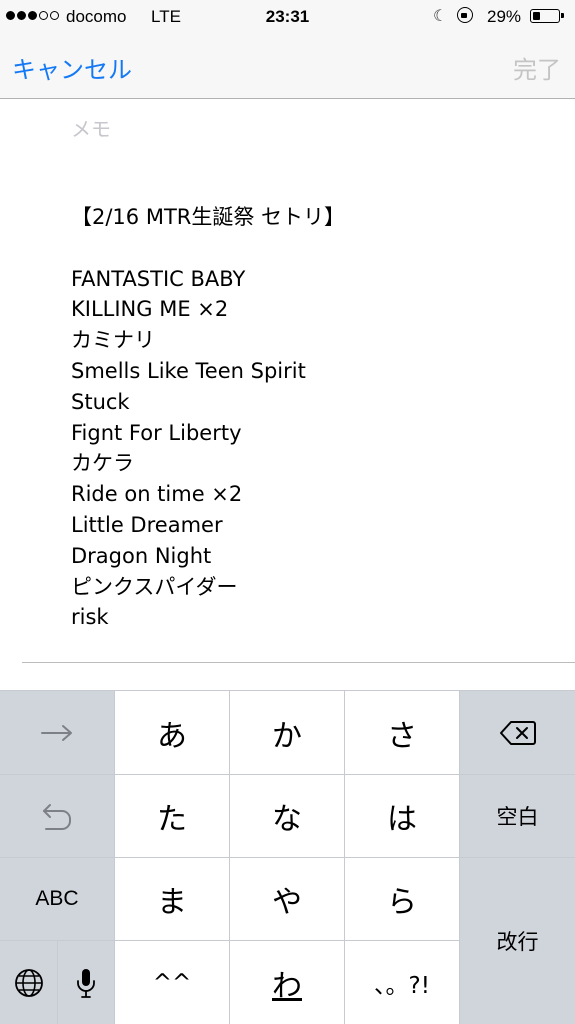 The height and width of the screenshot is (1024, 575). Describe the element at coordinates (402, 732) in the screenshot. I see `kana-key-sa: さ` at that location.